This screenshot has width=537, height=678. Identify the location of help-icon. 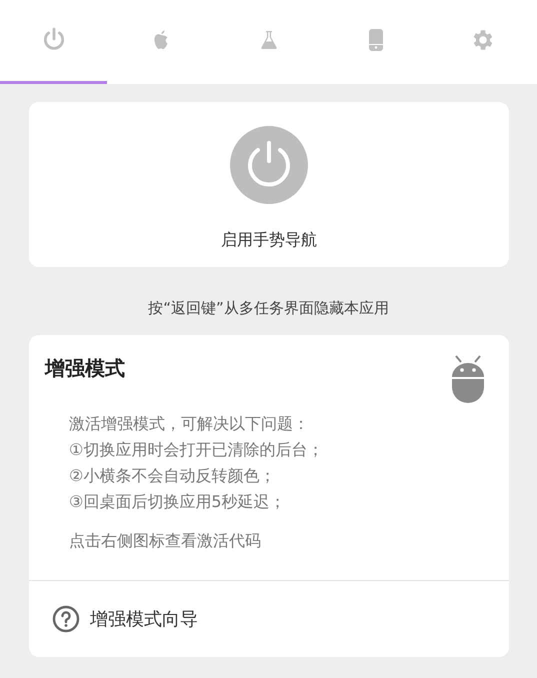
(66, 619).